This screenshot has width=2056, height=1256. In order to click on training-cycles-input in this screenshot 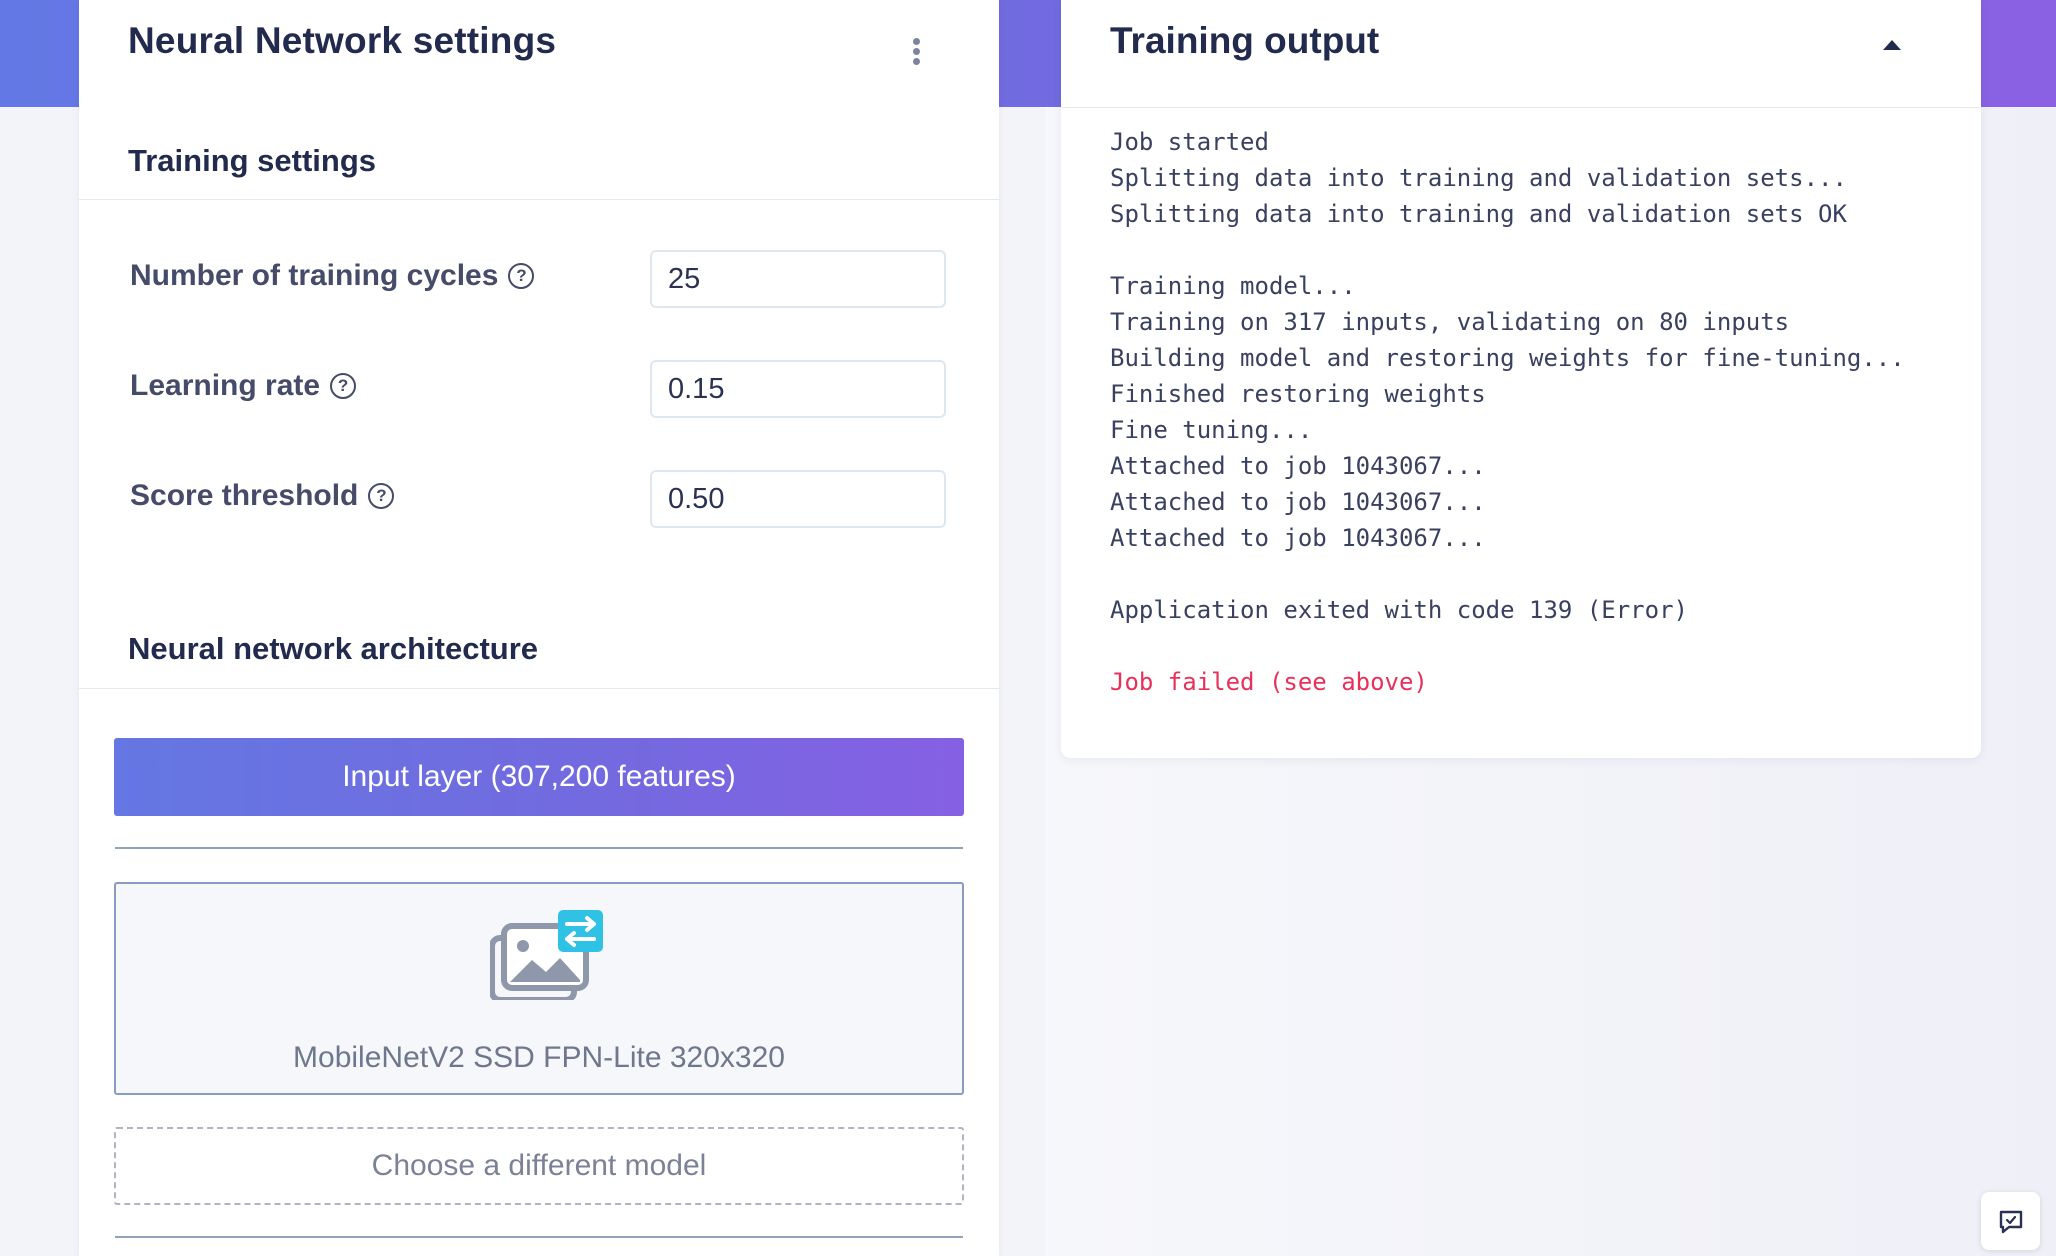, I will do `click(798, 279)`.